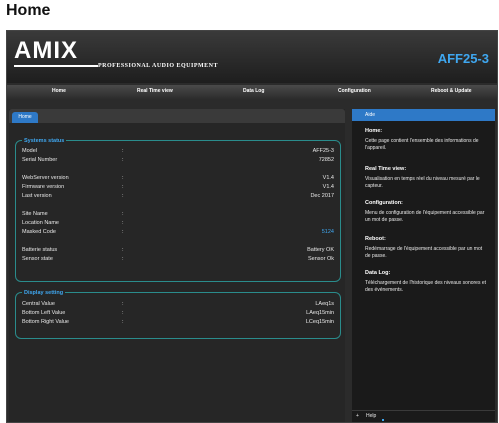  I want to click on status-row-serial: Serial Number : 72852, so click(178, 160).